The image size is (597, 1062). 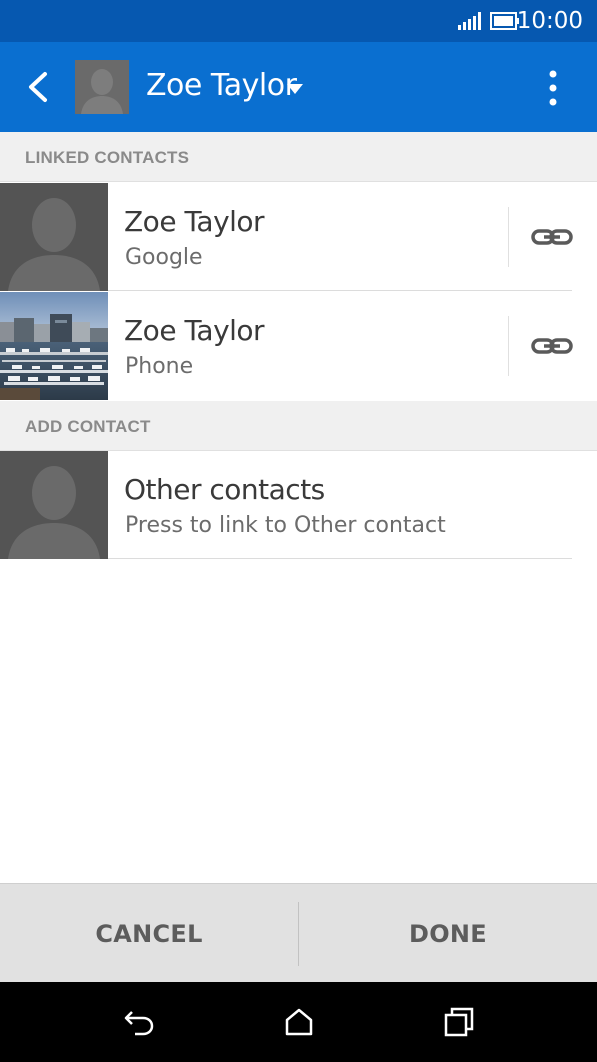 I want to click on action-bar: CANCEL DONE, so click(x=298, y=933).